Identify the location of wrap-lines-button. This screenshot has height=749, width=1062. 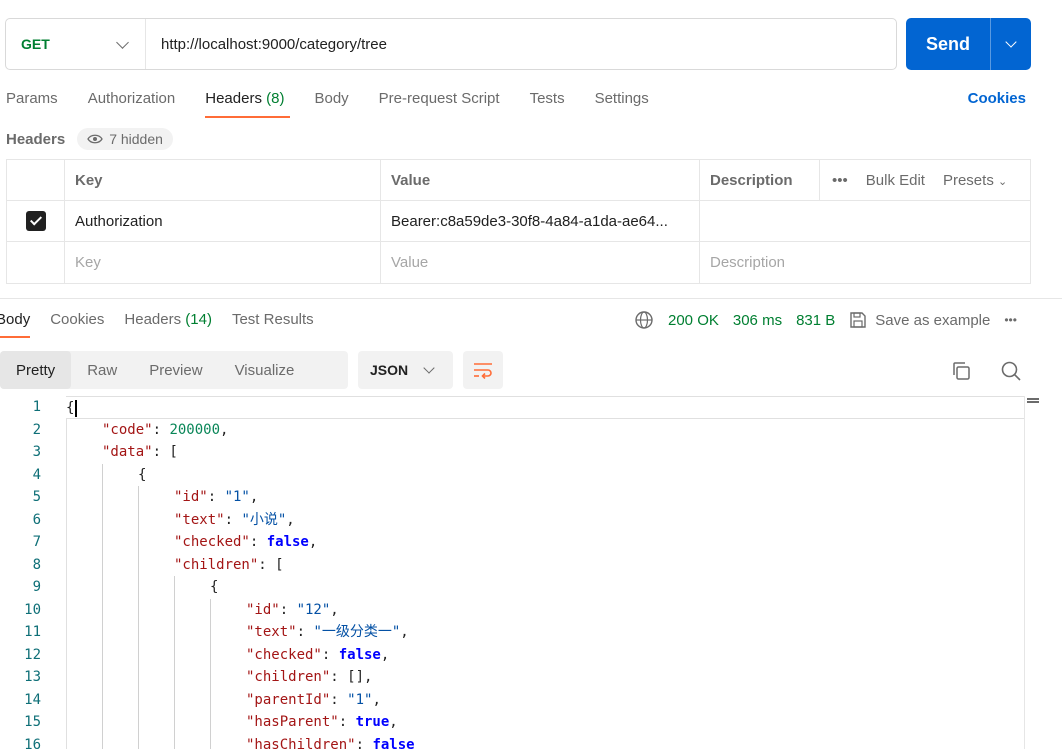
(483, 370).